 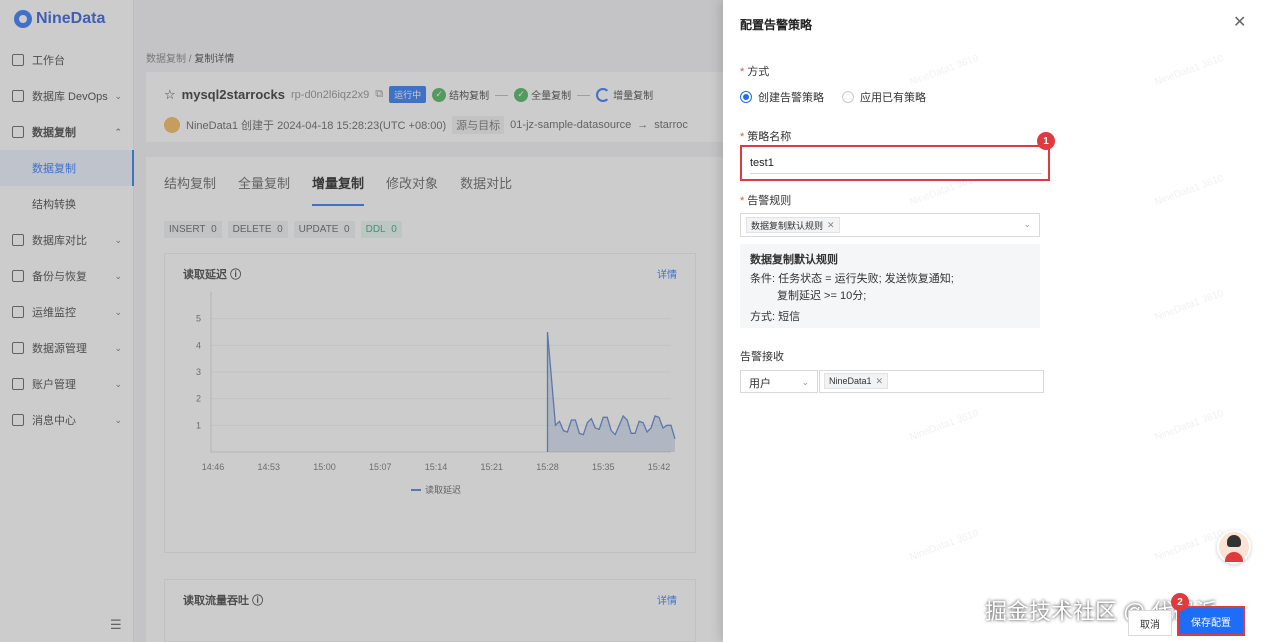 What do you see at coordinates (766, 137) in the screenshot?
I see `policy-name-label: * 策略名称` at bounding box center [766, 137].